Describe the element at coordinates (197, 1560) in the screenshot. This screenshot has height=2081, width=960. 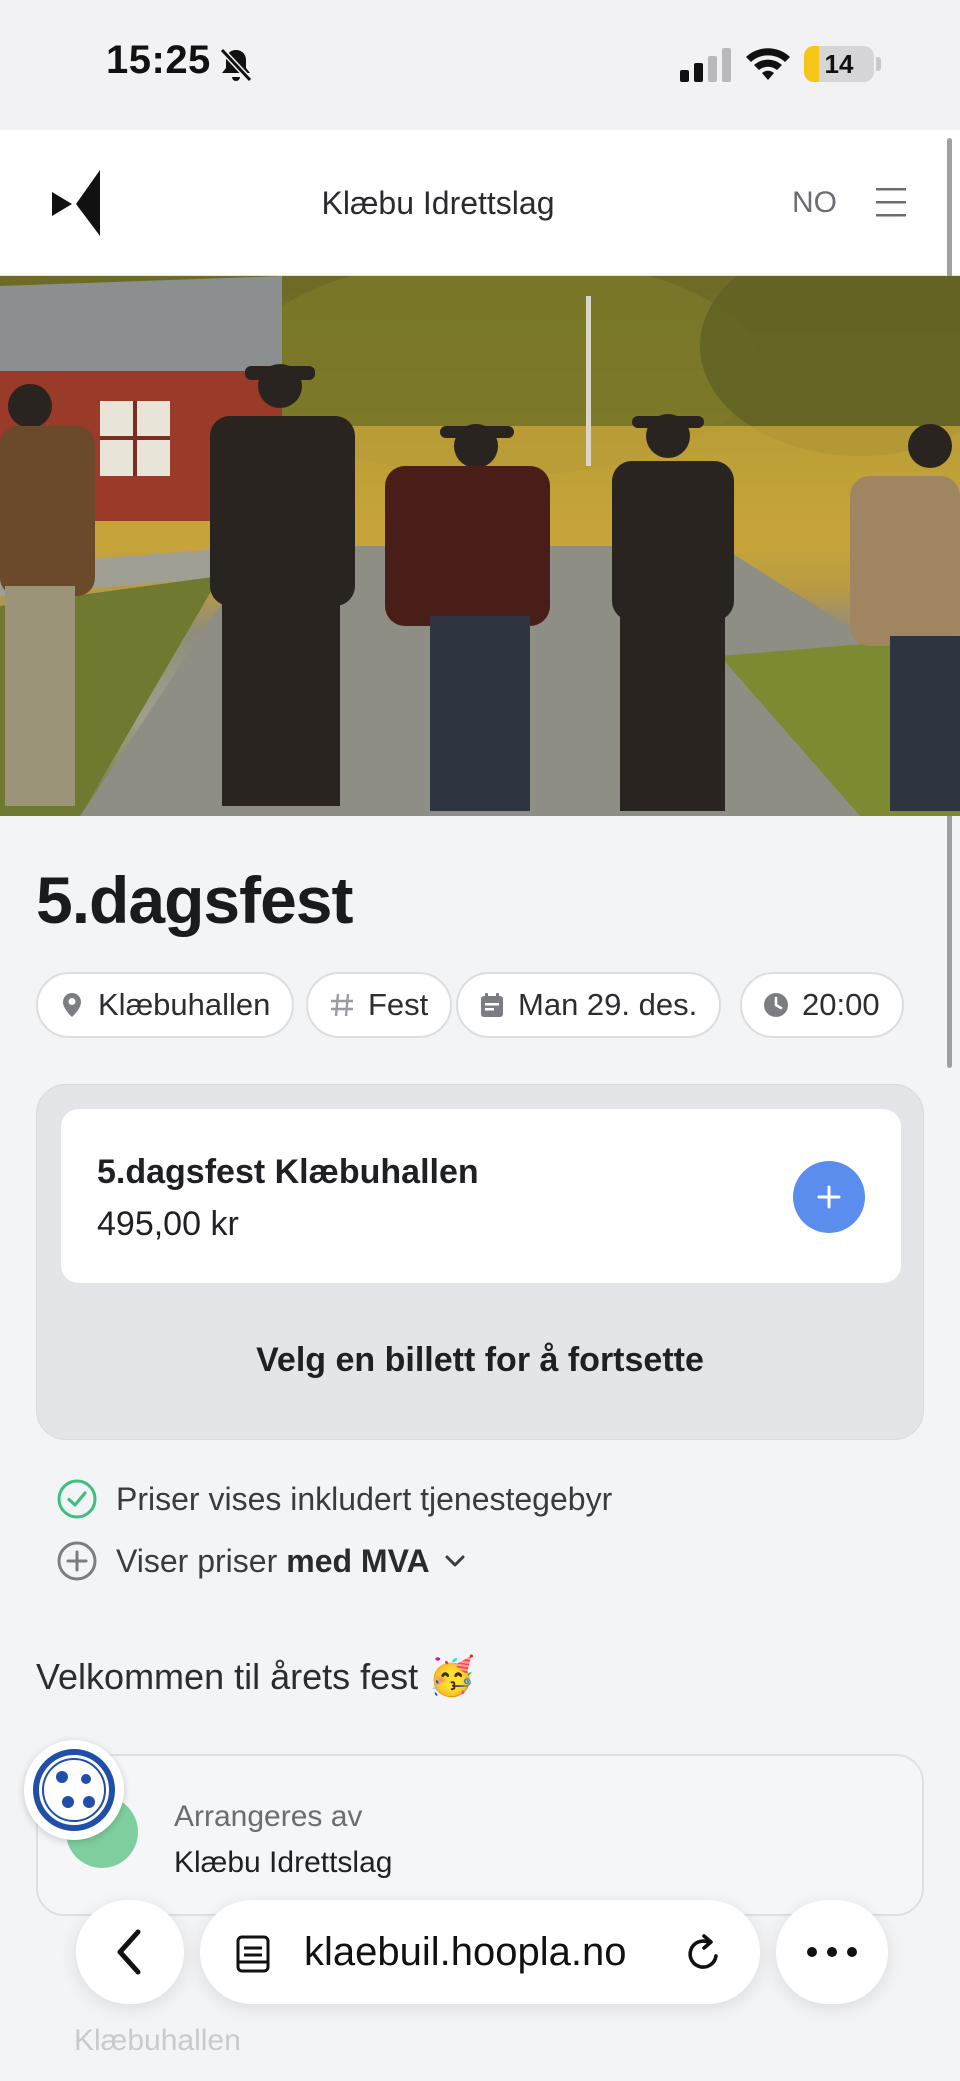
I see `vat-prefix-text: Viser priser` at that location.